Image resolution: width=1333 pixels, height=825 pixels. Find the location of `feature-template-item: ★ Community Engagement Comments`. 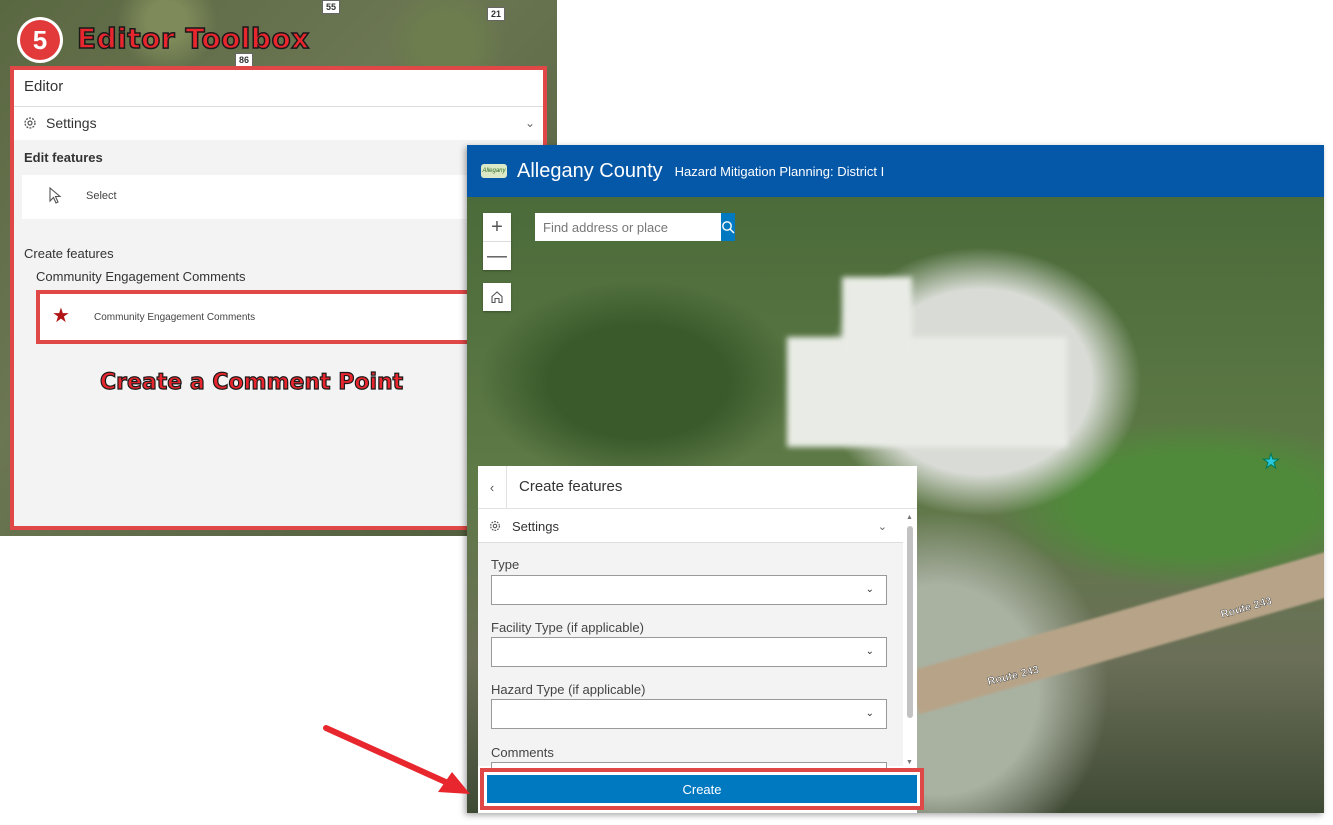

feature-template-item: ★ Community Engagement Comments is located at coordinates (256, 317).